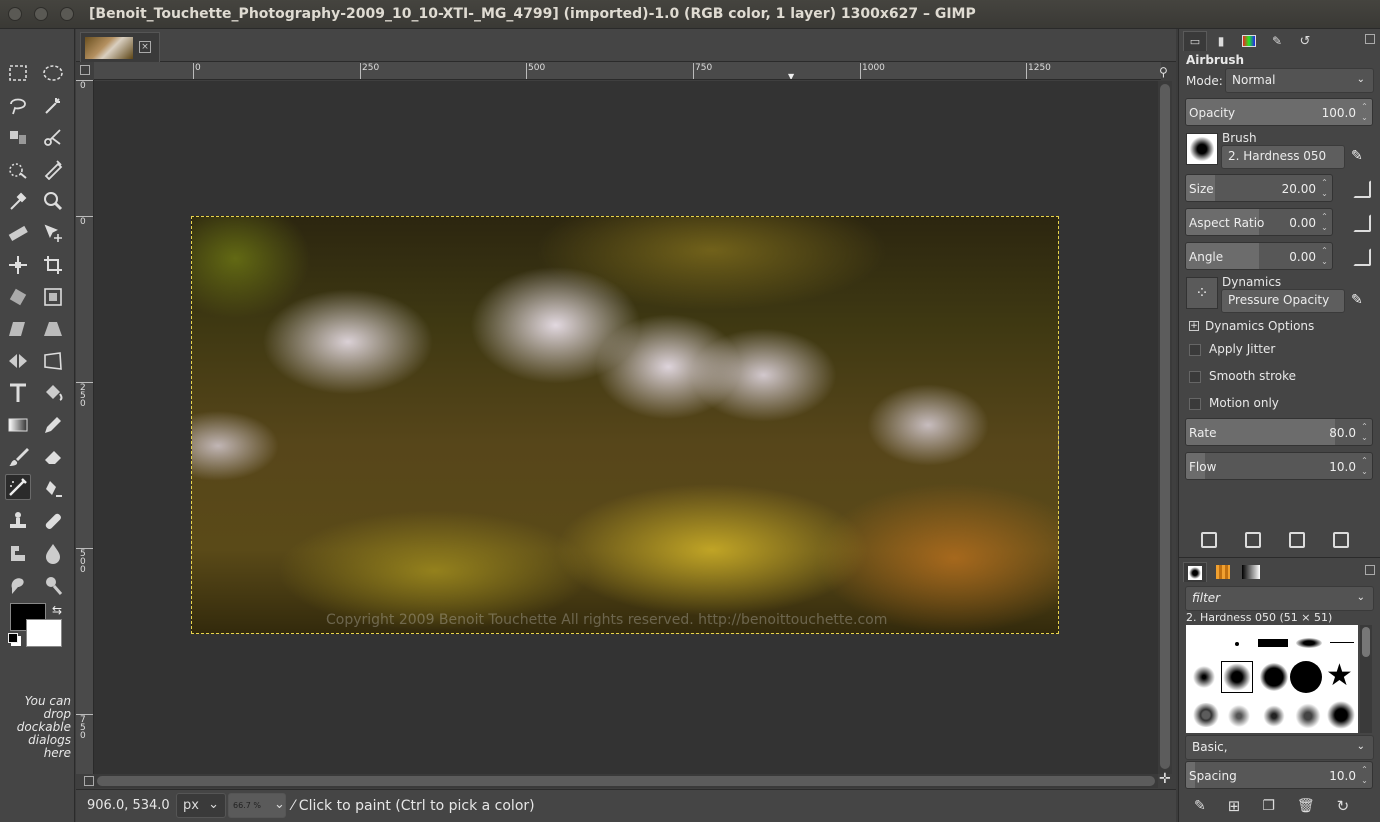  What do you see at coordinates (18, 233) in the screenshot?
I see `measure-tool` at bounding box center [18, 233].